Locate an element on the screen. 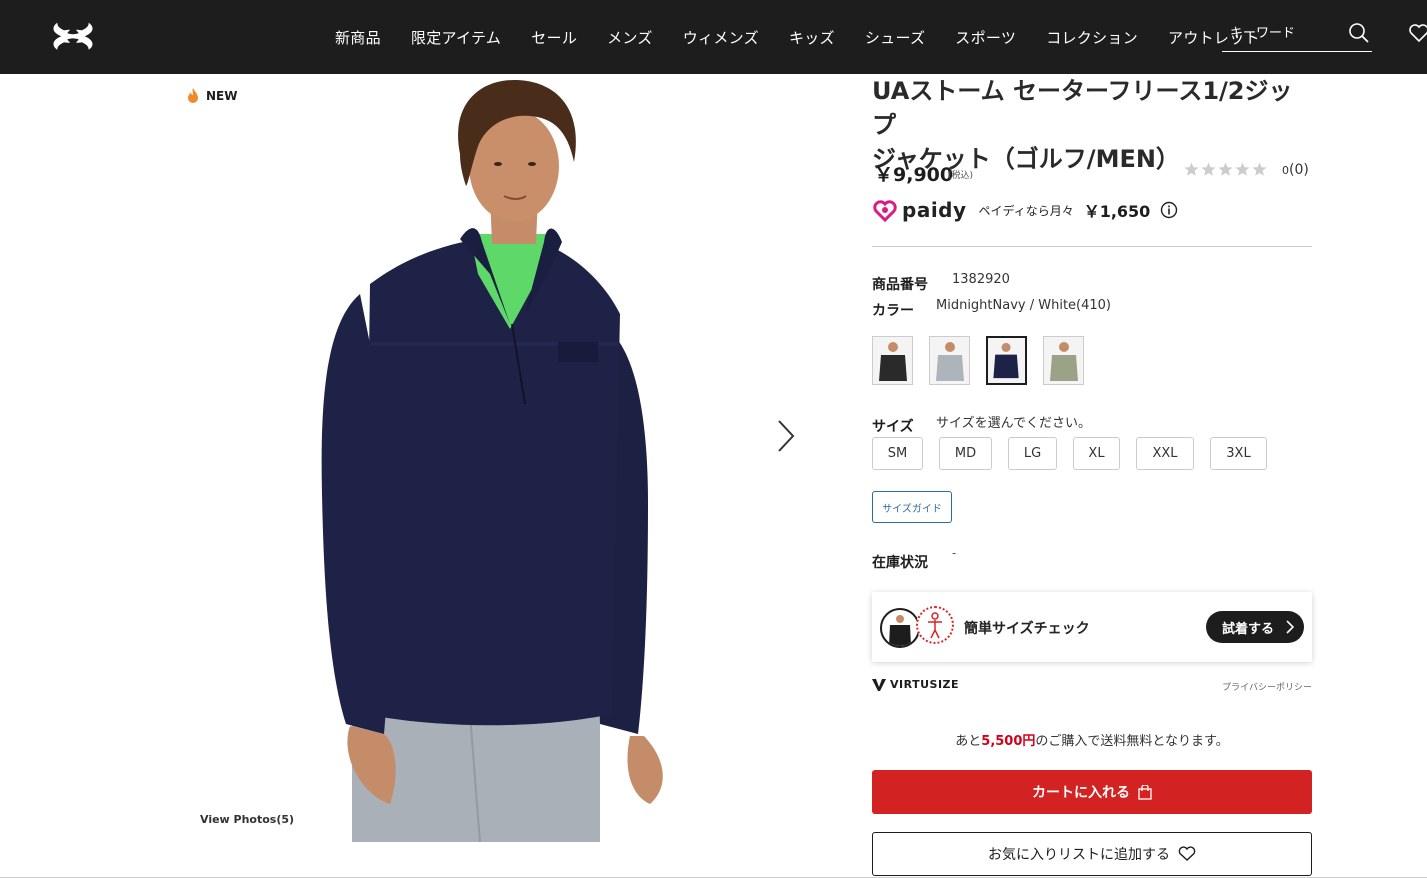  add-to-cart-label: カートに入れる is located at coordinates (1081, 793).